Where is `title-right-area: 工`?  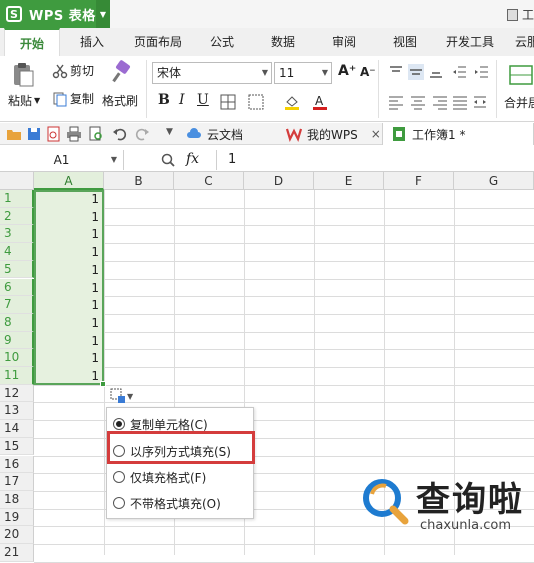 title-right-area: 工 is located at coordinates (520, 14).